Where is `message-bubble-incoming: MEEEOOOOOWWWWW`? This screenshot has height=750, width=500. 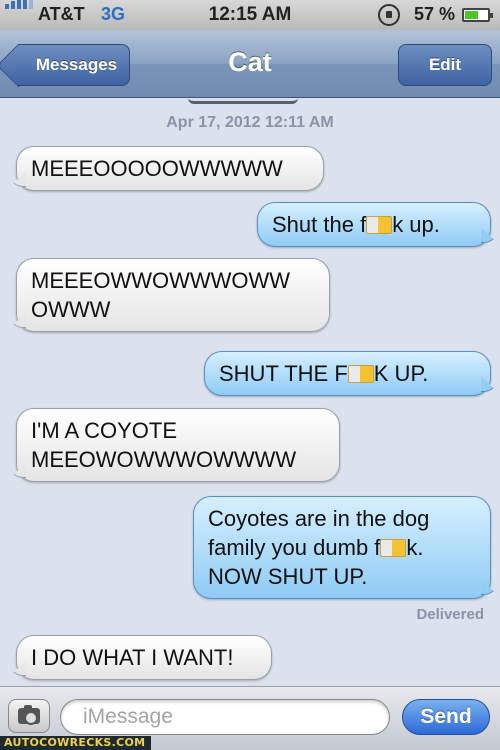 message-bubble-incoming: MEEEOOOOOWWWWW is located at coordinates (170, 168).